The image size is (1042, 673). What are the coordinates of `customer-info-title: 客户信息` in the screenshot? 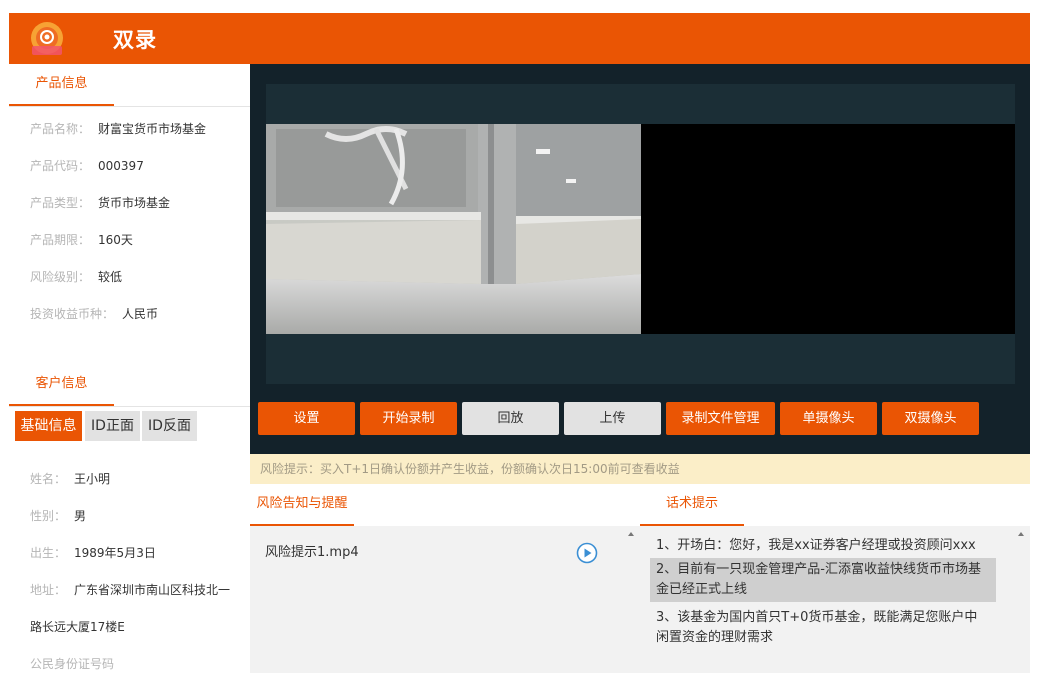 It's located at (61, 385).